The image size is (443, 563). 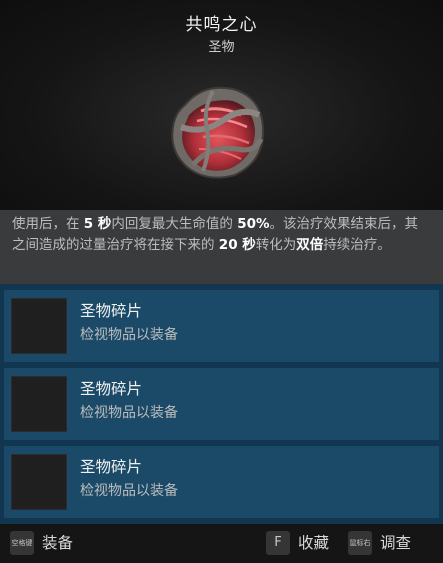 I want to click on item-title: 共鸣之心, so click(x=221, y=25).